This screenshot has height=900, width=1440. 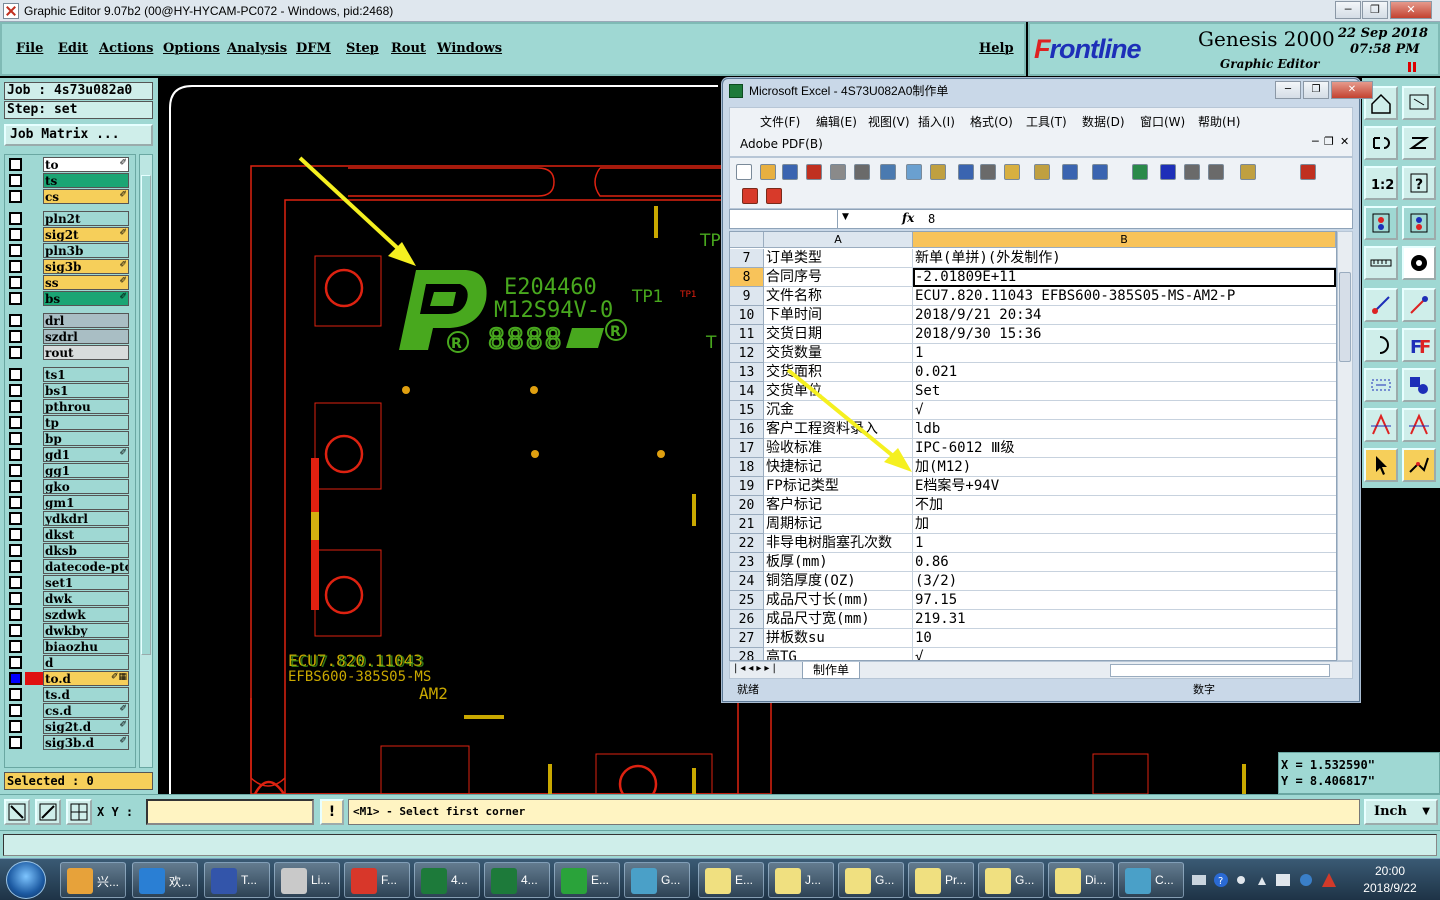 I want to click on layer-row: cs.d ✐, so click(x=71, y=710).